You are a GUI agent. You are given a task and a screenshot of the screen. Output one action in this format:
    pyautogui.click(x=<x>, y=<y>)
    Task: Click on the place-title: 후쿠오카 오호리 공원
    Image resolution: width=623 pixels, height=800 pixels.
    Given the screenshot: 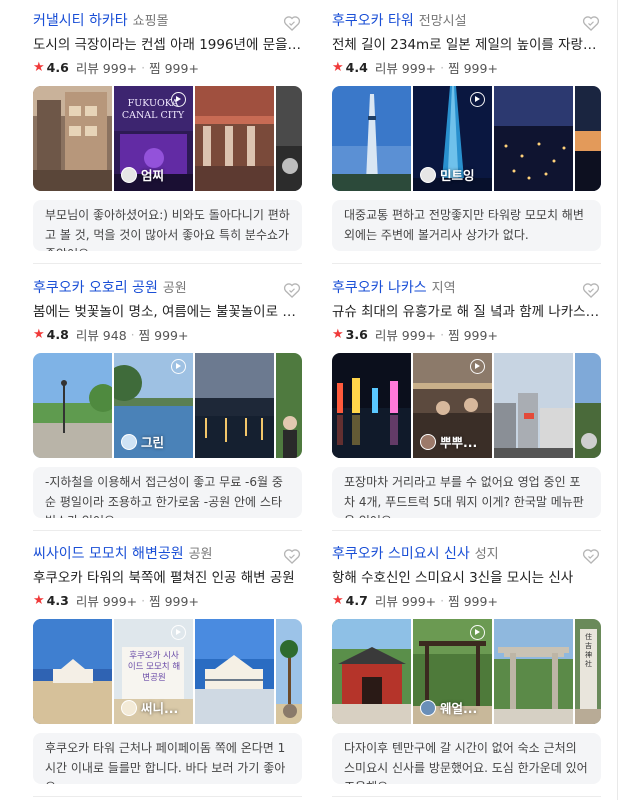 What is the action you would take?
    pyautogui.click(x=95, y=287)
    